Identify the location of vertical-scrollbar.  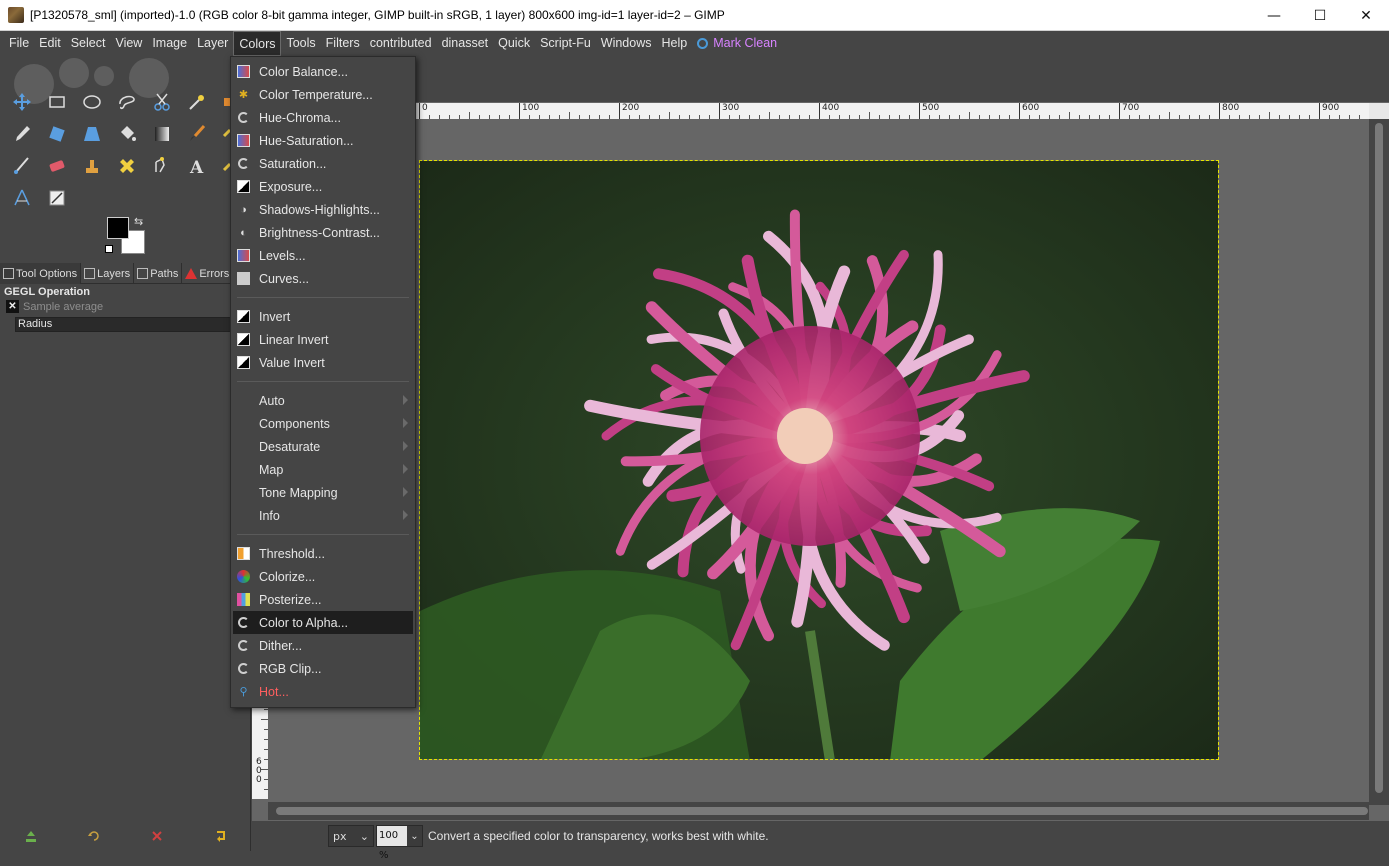
(1379, 462).